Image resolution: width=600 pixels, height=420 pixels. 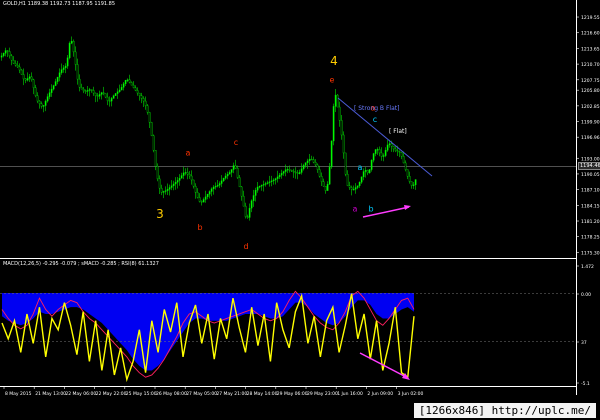 I want to click on time-tick-label: 27 May 21:00, so click(x=231, y=394).